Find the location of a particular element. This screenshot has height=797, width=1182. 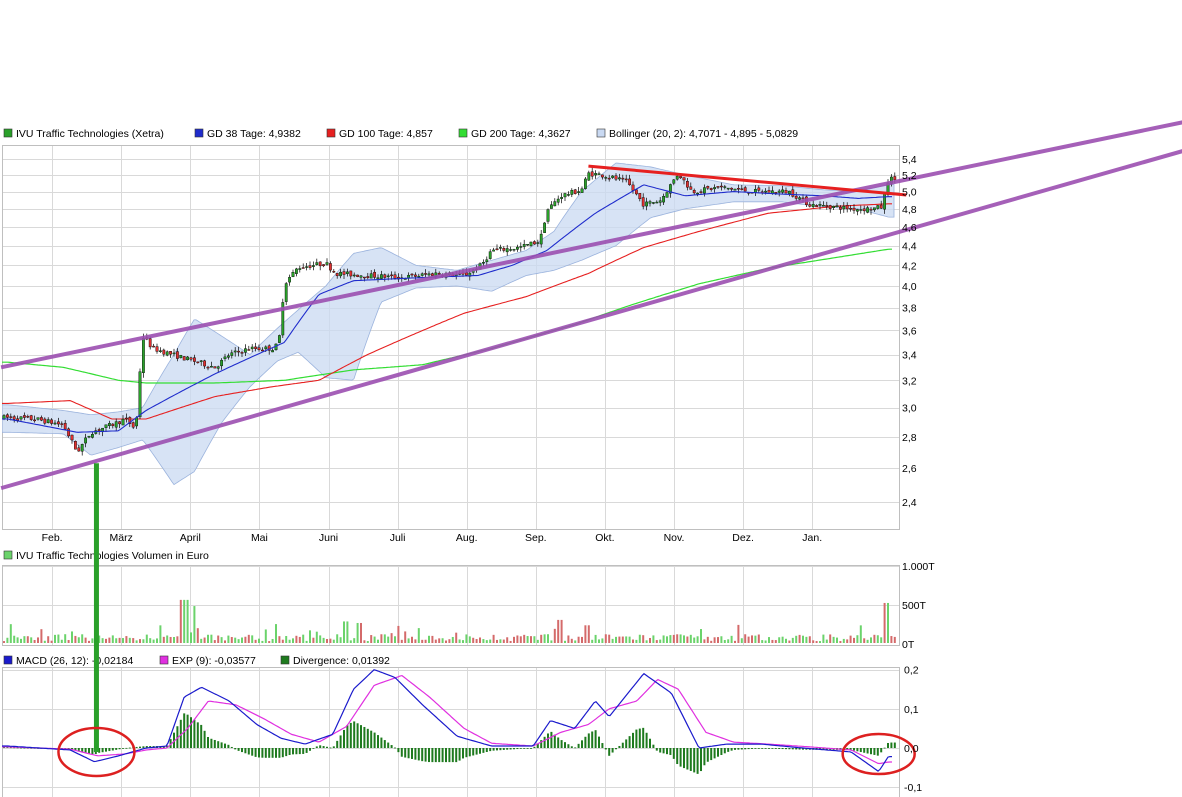

y-tick-label: 0,1 is located at coordinates (911, 710).